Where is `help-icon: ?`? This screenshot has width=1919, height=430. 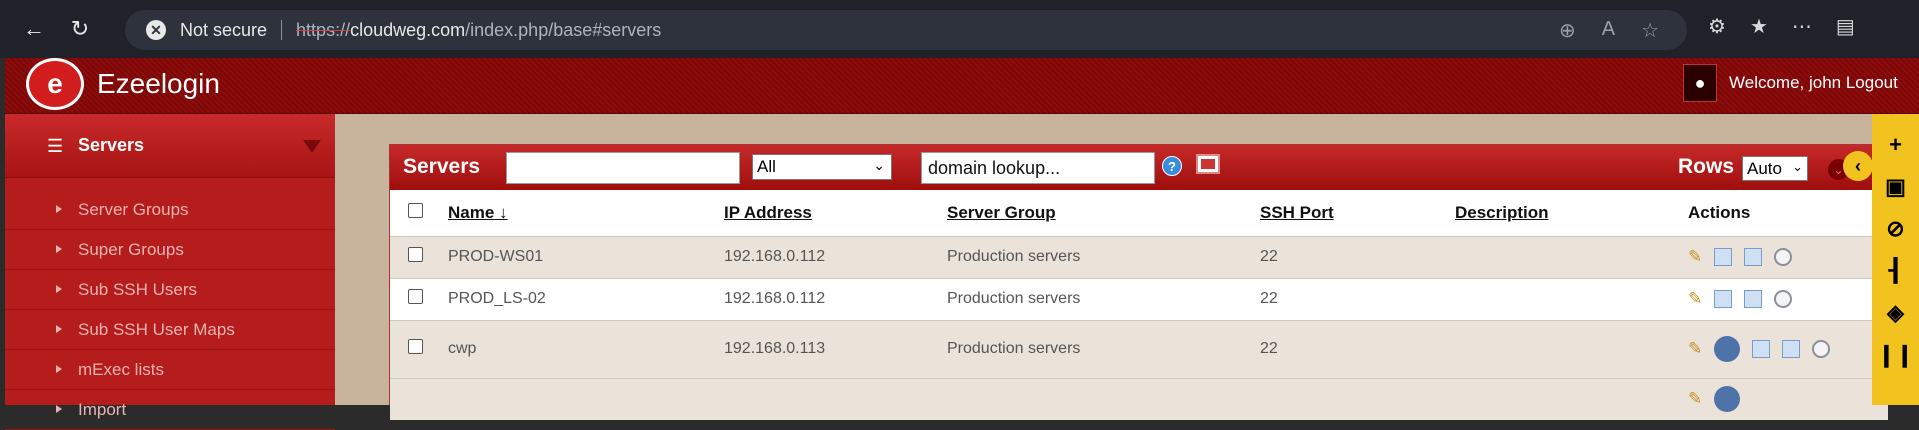
help-icon: ? is located at coordinates (1172, 166).